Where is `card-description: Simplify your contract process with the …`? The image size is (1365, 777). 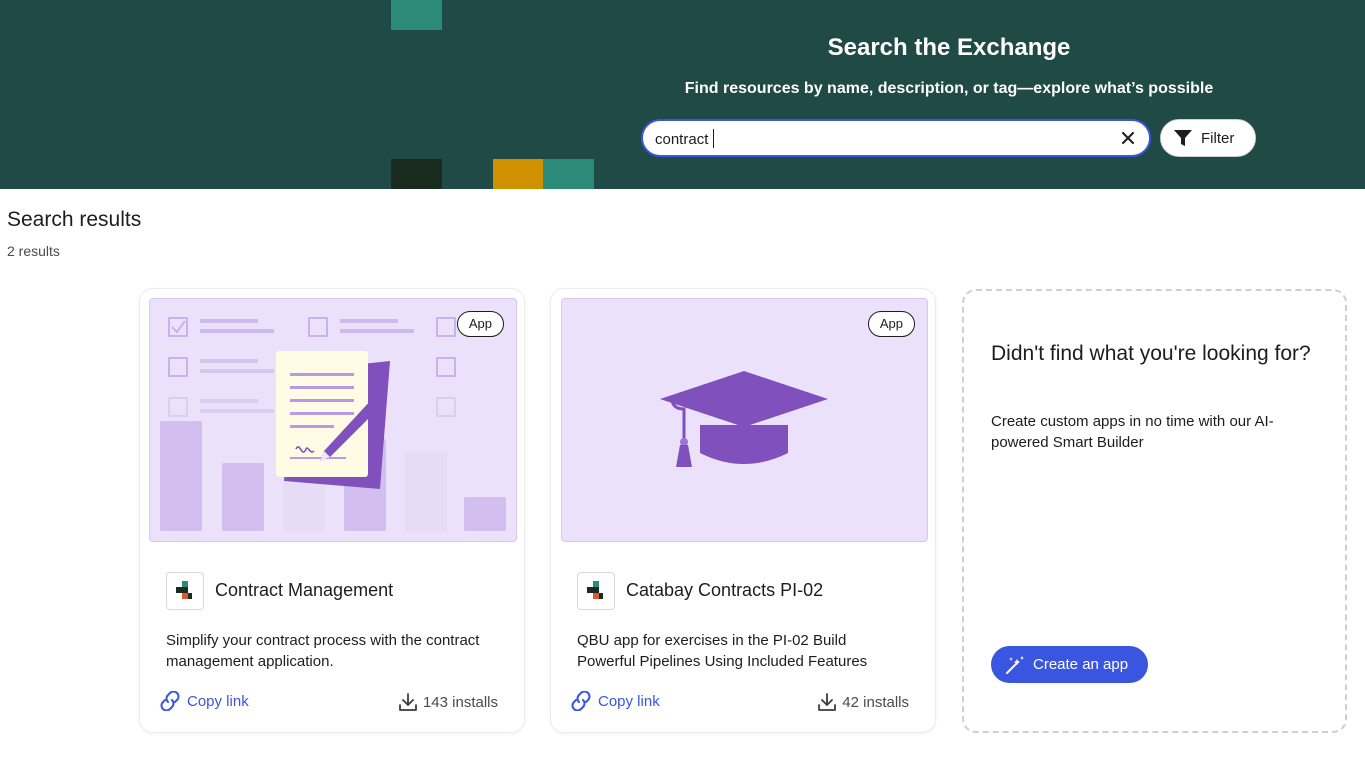 card-description: Simplify your contract process with the … is located at coordinates (323, 651).